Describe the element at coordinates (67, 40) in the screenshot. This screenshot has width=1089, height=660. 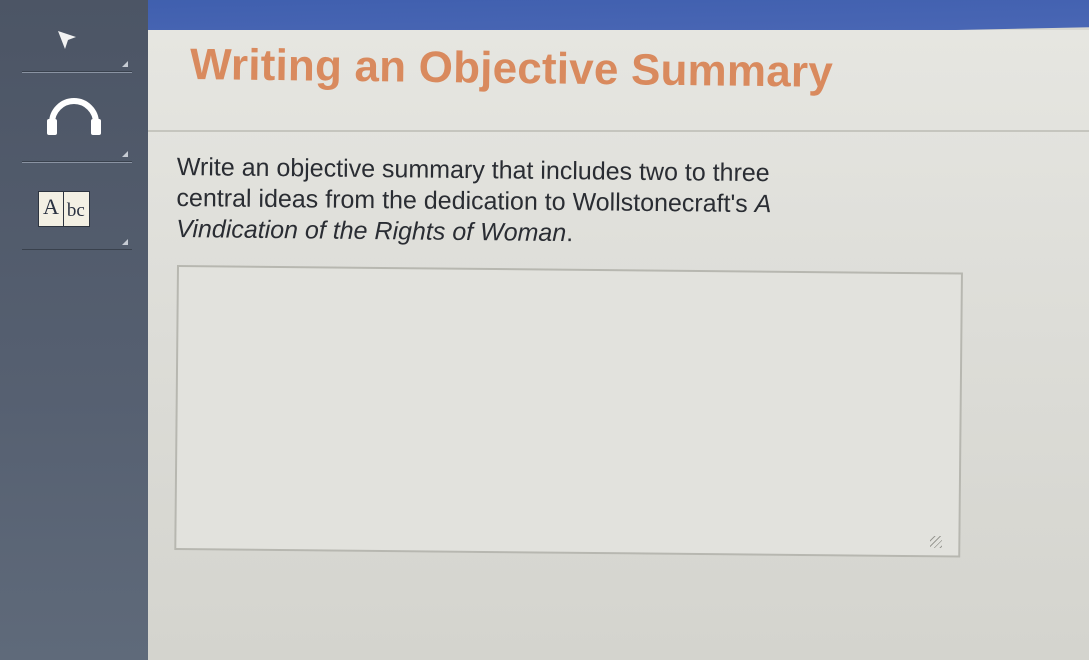
I see `cursor-icon` at that location.